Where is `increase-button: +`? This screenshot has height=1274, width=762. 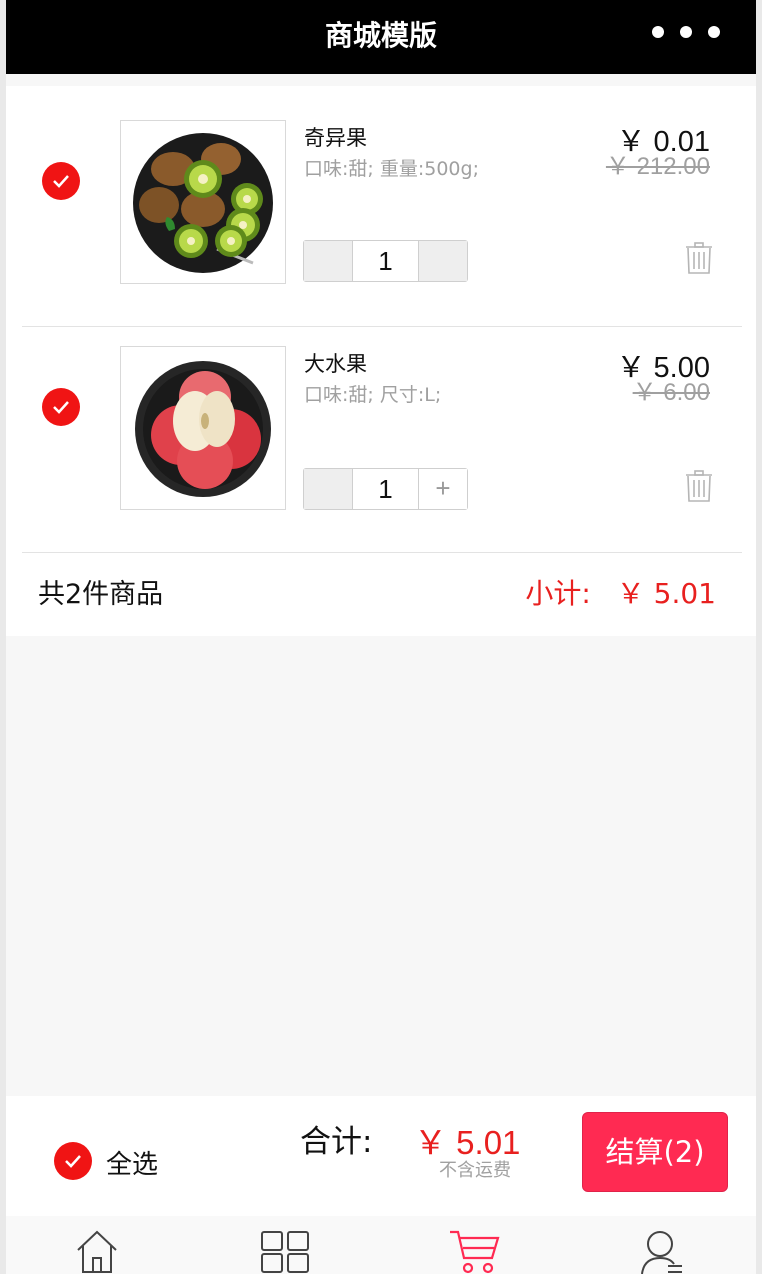
increase-button: + is located at coordinates (443, 489).